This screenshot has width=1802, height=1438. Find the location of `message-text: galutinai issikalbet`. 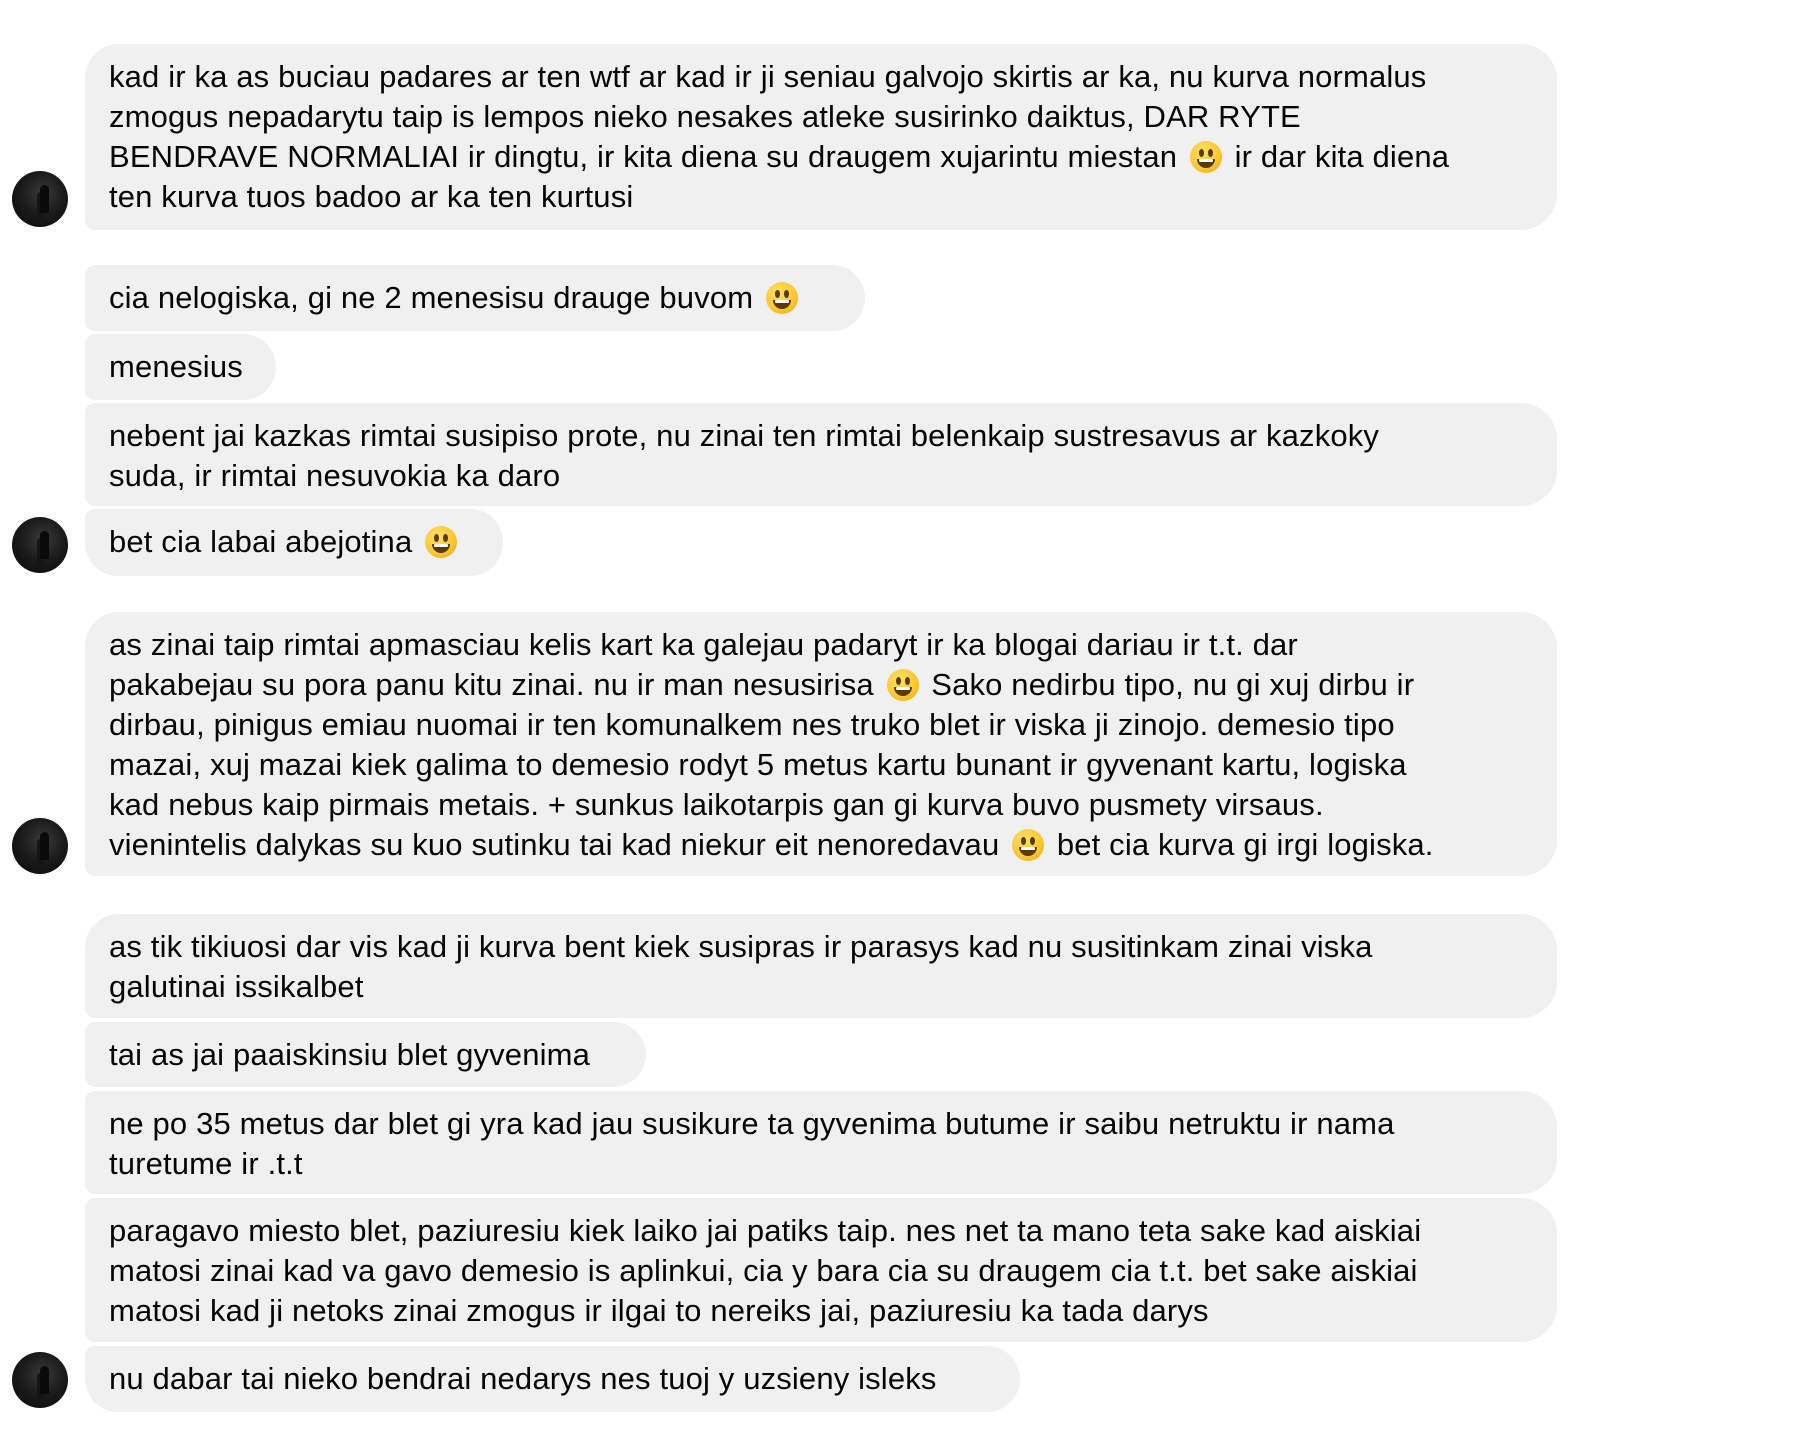

message-text: galutinai issikalbet is located at coordinates (236, 986).